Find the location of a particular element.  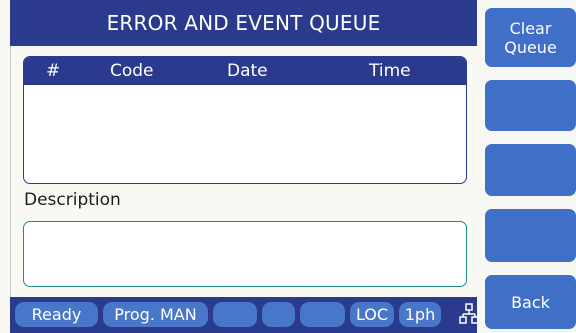

local-mode-badge: LOC is located at coordinates (372, 314).